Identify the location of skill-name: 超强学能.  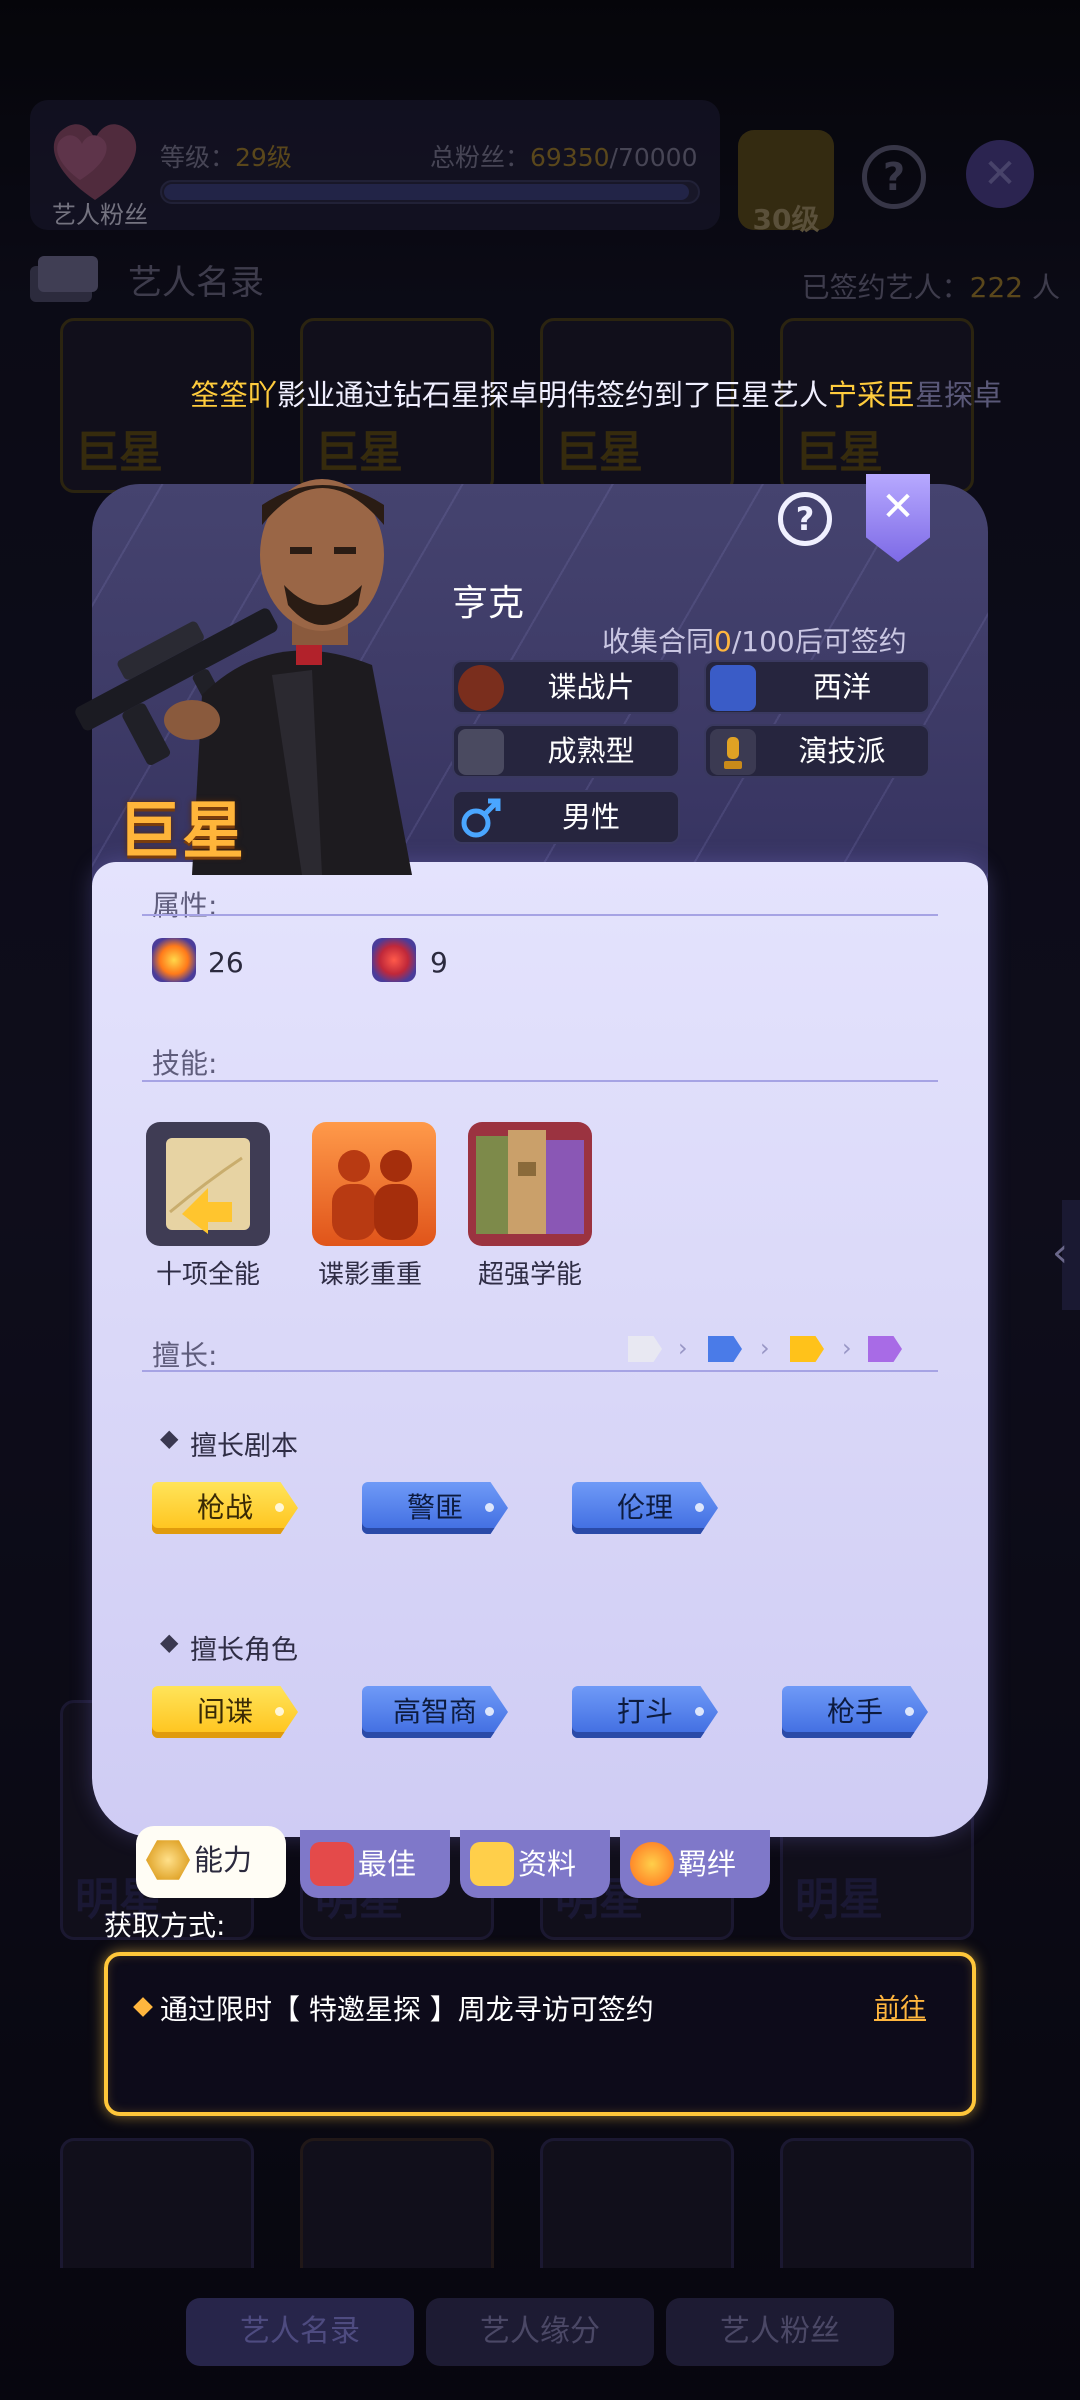
(529, 1275).